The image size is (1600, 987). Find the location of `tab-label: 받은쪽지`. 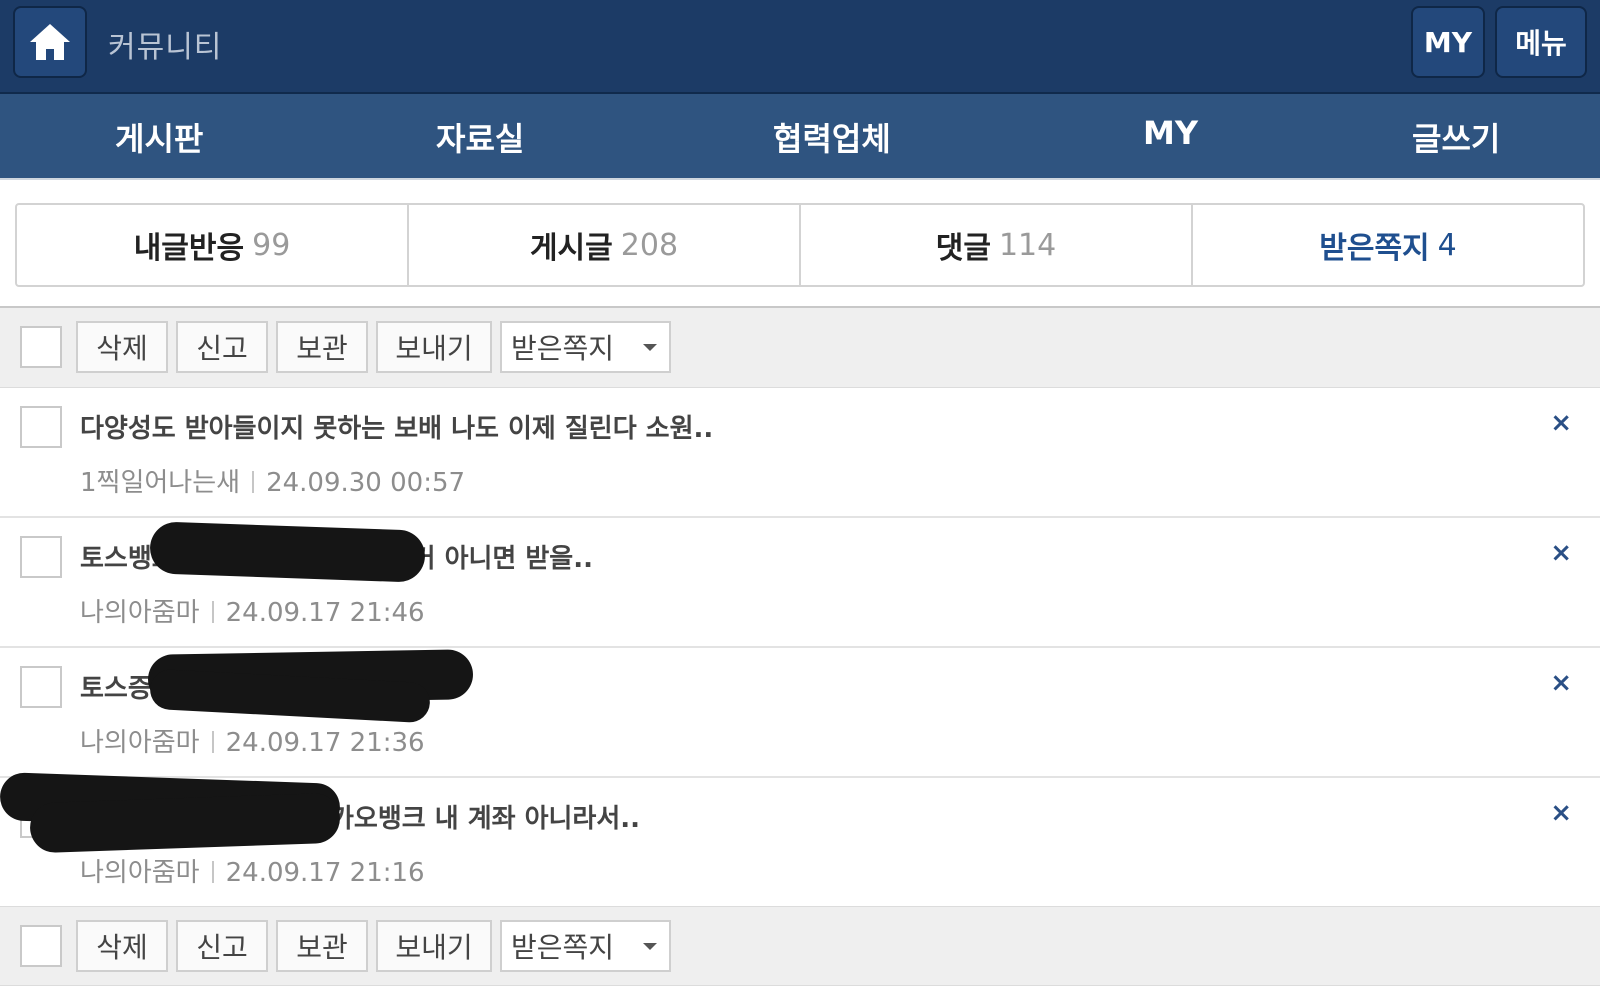

tab-label: 받은쪽지 is located at coordinates (1374, 248).